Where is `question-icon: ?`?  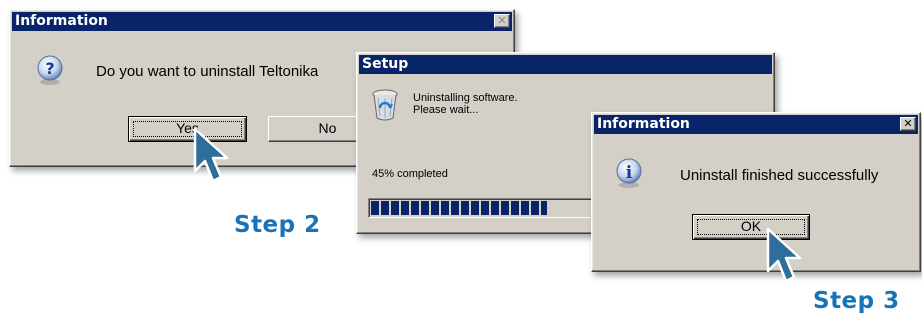 question-icon: ? is located at coordinates (50, 70).